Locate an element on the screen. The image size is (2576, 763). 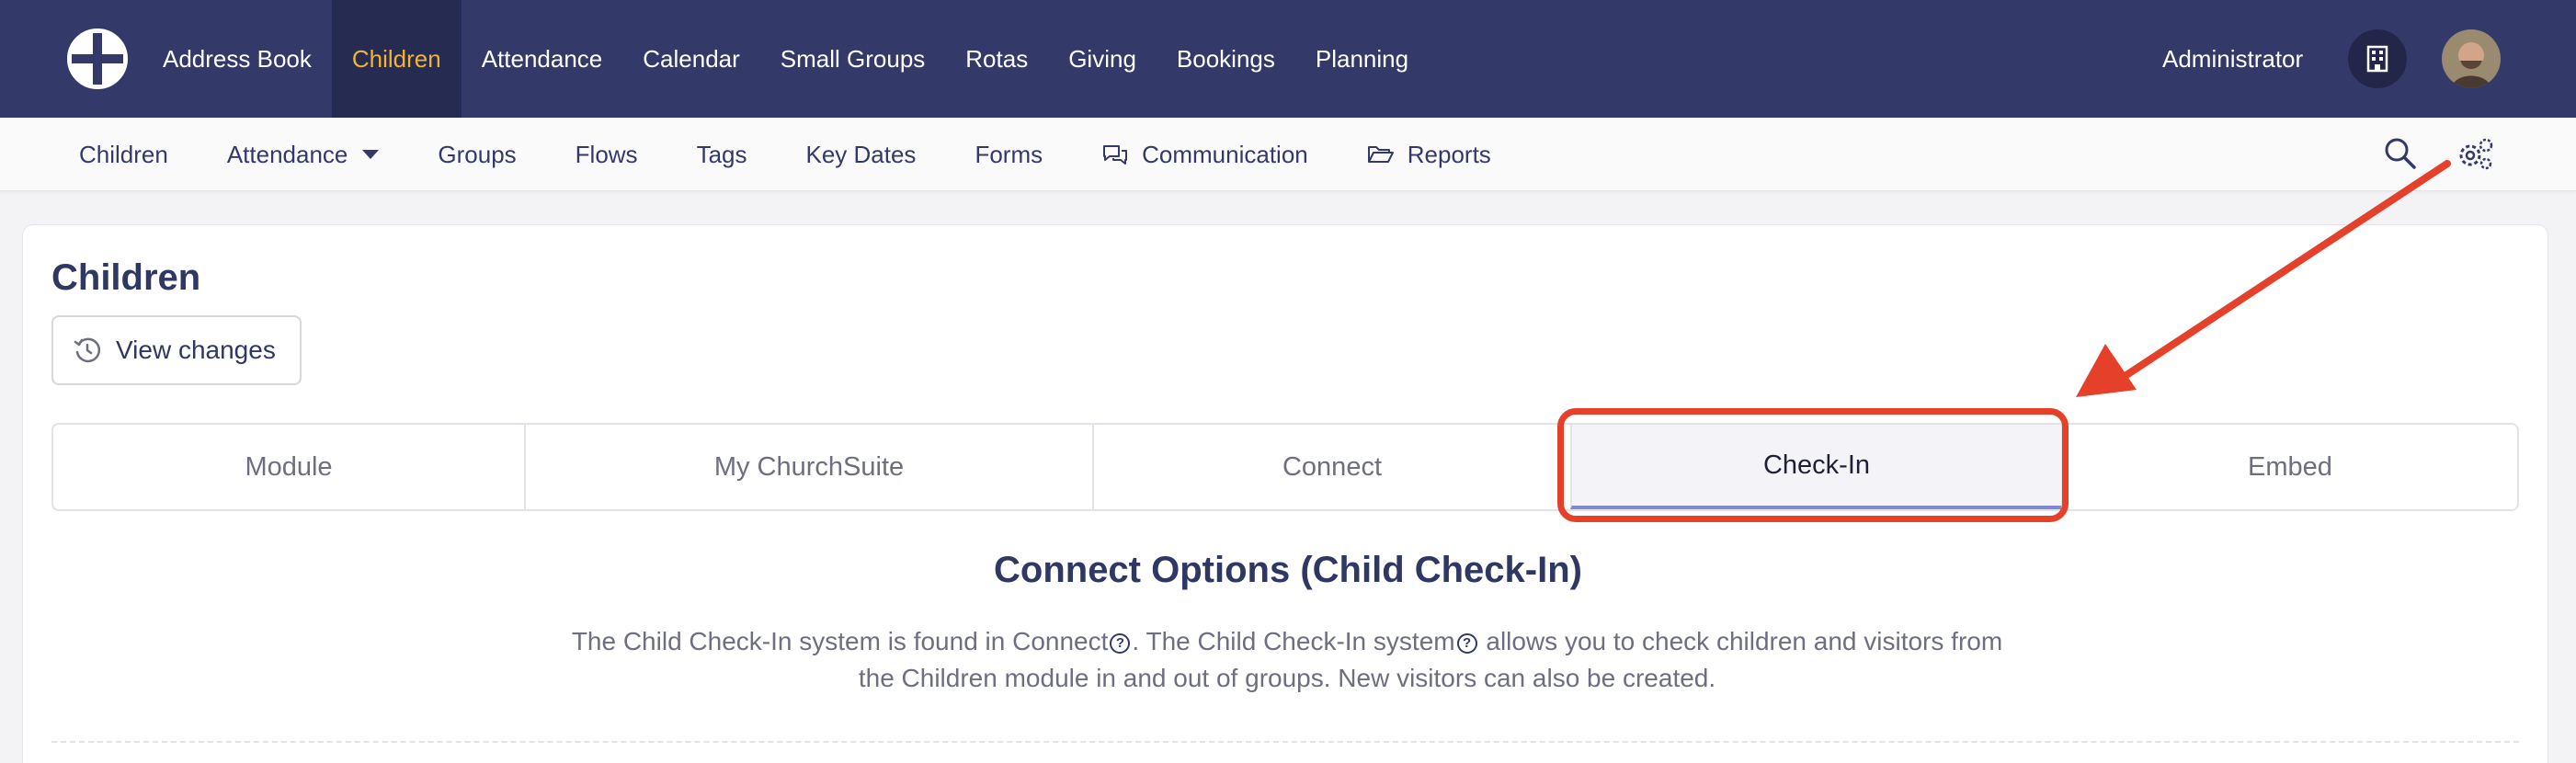
view-changes-label: View changes is located at coordinates (196, 350).